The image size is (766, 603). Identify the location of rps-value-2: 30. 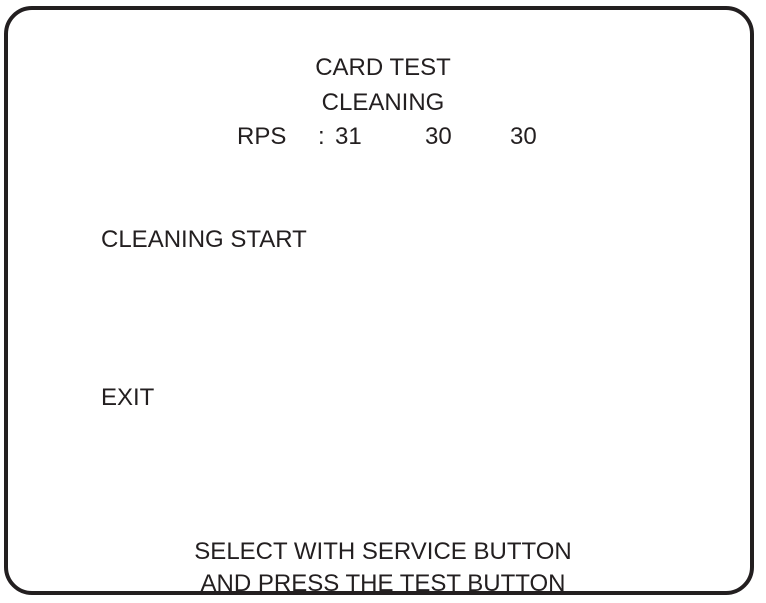
(438, 136).